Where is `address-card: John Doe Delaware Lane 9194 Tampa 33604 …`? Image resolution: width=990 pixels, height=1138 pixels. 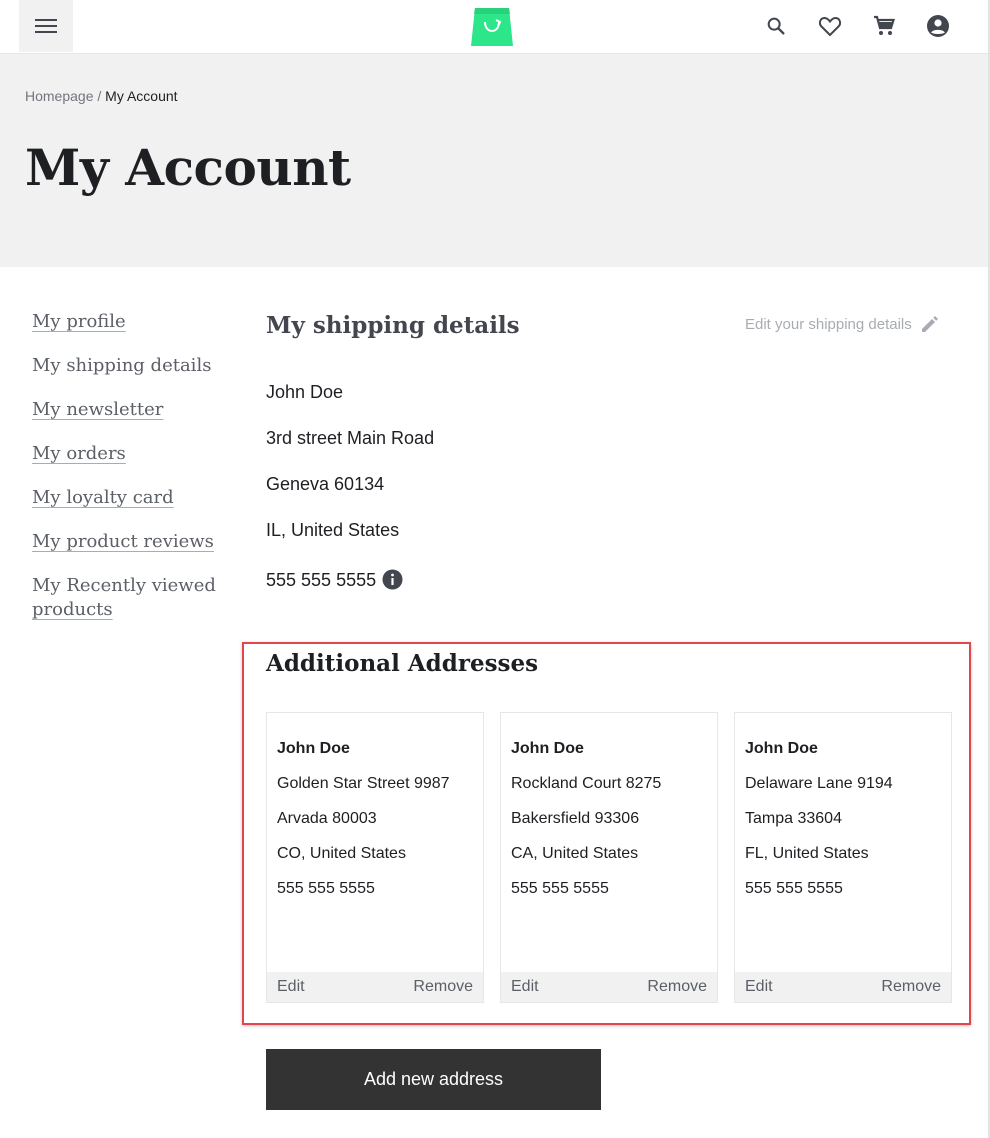
address-card: John Doe Delaware Lane 9194 Tampa 33604 … is located at coordinates (843, 857).